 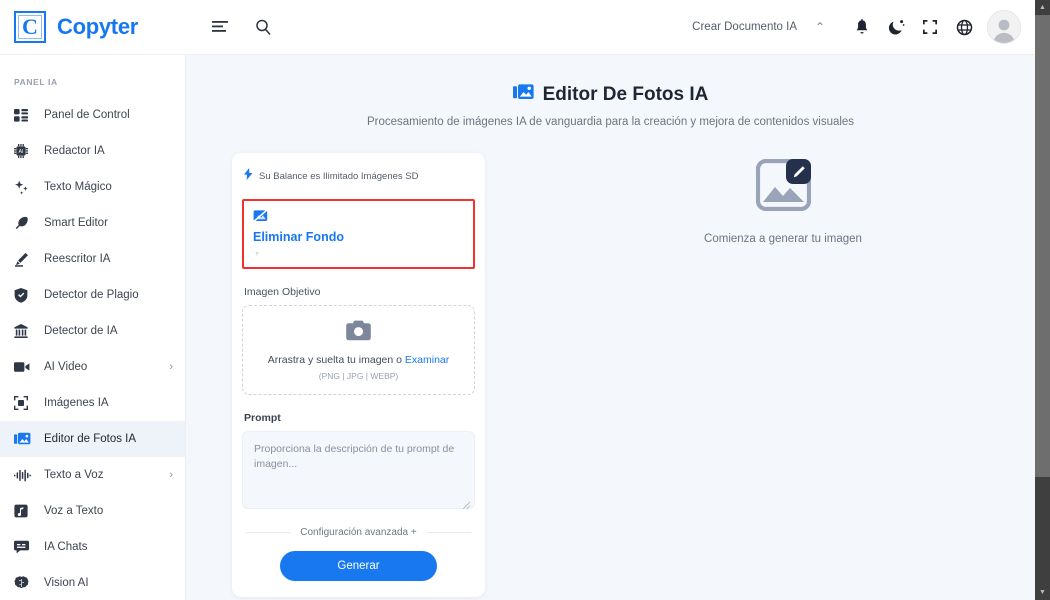 What do you see at coordinates (930, 27) in the screenshot?
I see `fullscreen-icon` at bounding box center [930, 27].